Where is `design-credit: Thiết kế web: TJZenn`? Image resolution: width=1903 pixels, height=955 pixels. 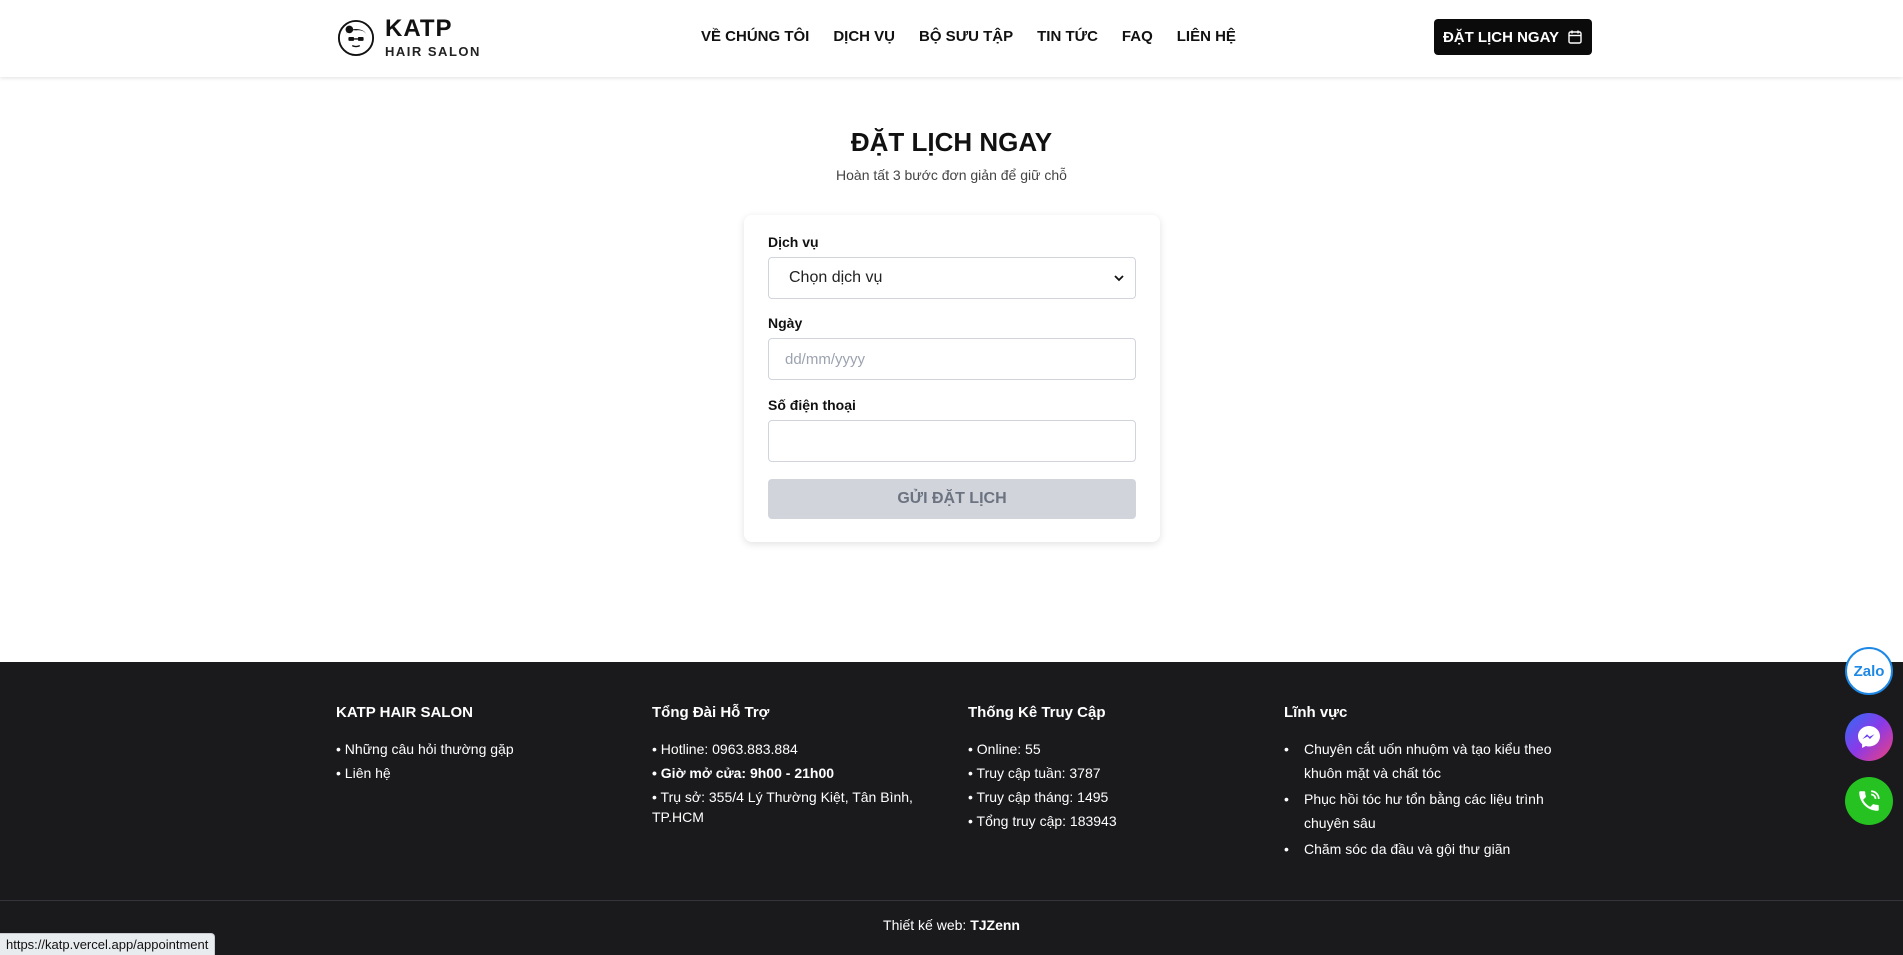 design-credit: Thiết kế web: TJZenn is located at coordinates (951, 925).